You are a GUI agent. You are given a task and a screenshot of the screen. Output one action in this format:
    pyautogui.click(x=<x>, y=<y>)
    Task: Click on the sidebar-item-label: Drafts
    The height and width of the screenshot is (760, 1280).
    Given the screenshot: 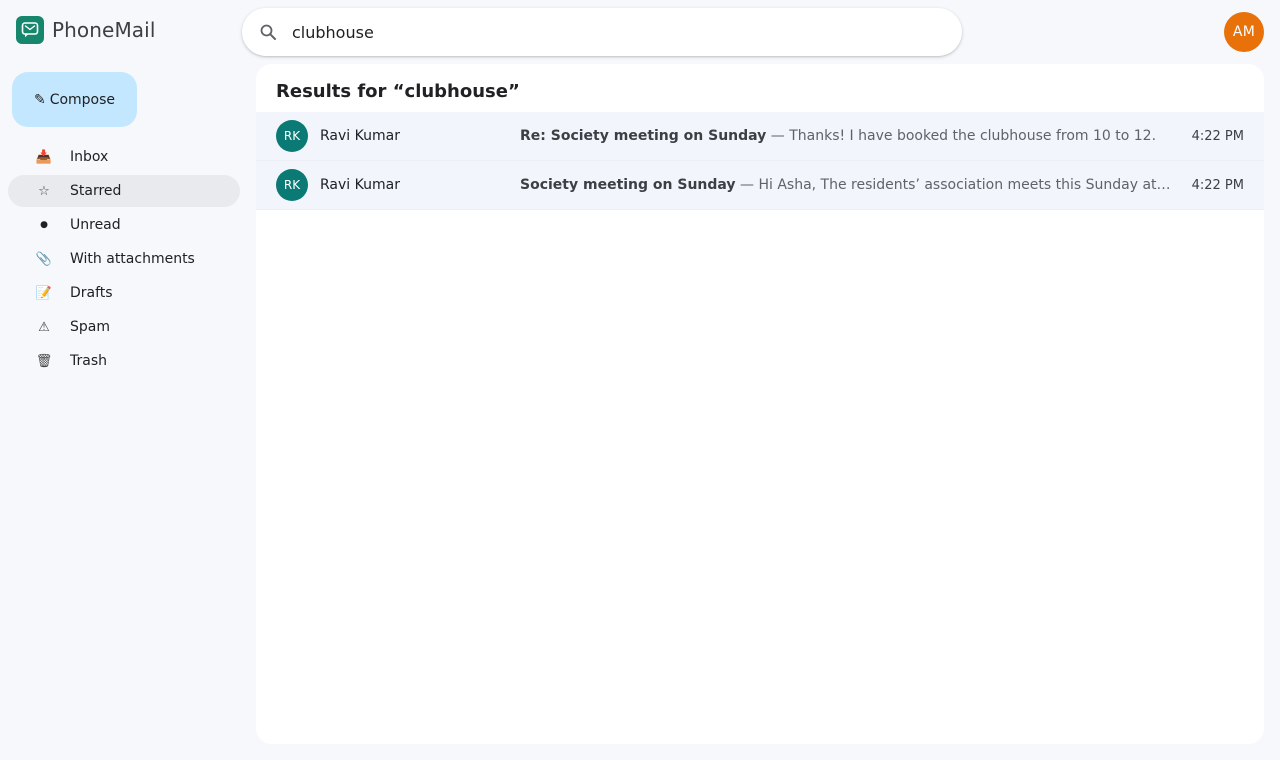 What is the action you would take?
    pyautogui.click(x=91, y=293)
    